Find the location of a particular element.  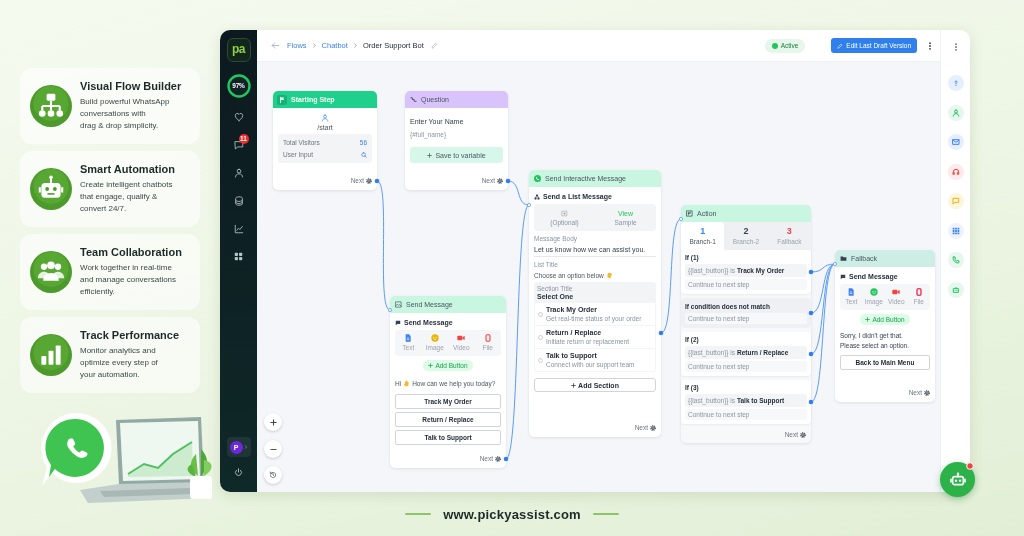

reset-view-button is located at coordinates (273, 475).